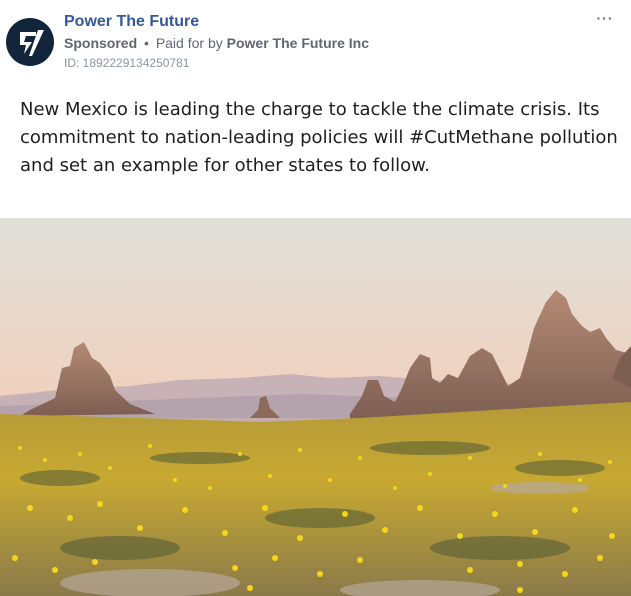  I want to click on sponsored-label: Sponsored, so click(101, 43).